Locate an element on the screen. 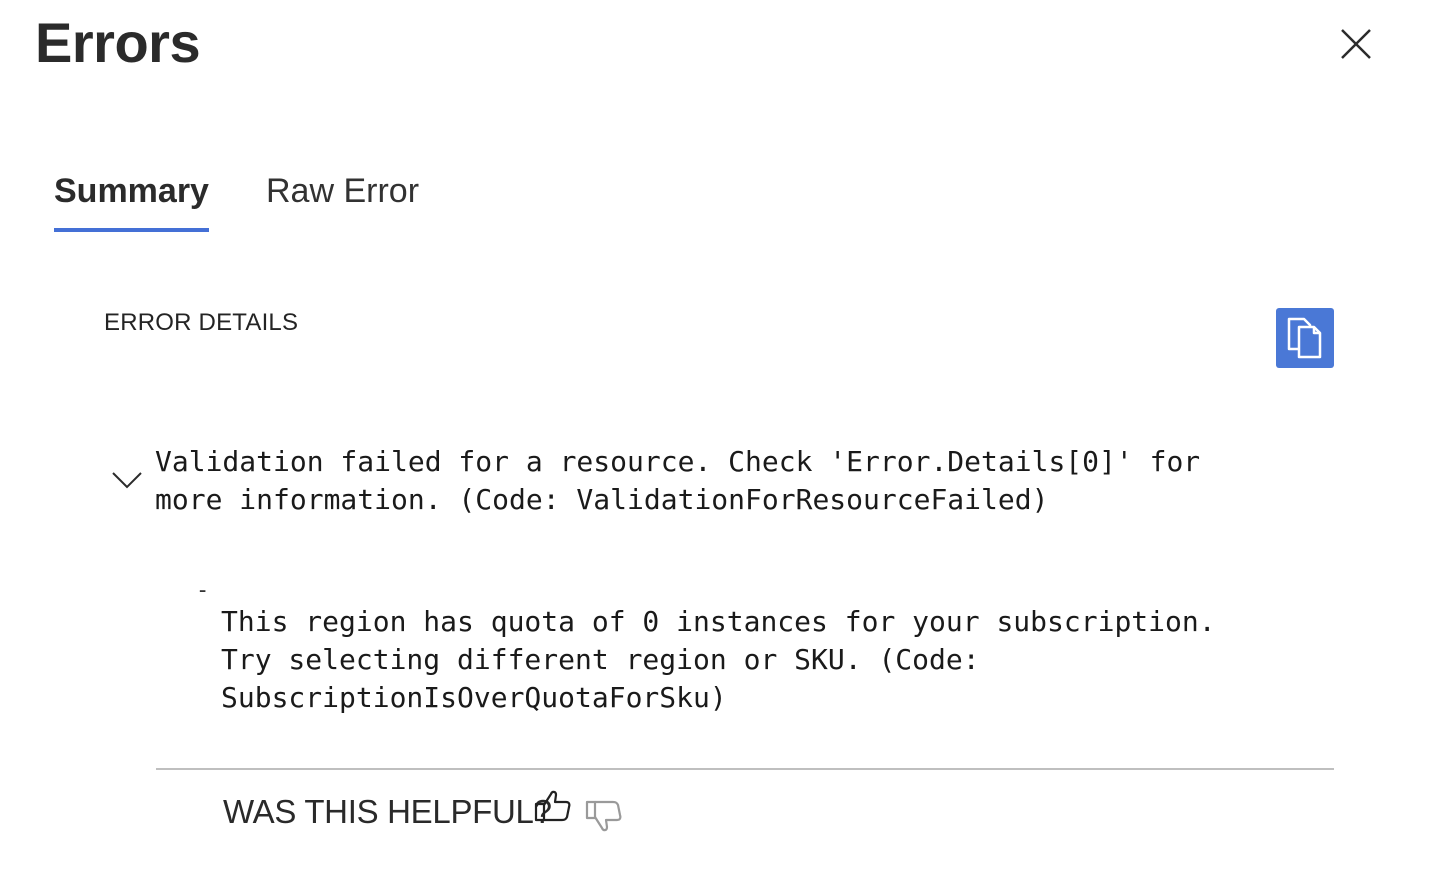 This screenshot has height=895, width=1434. expand-error-toggle is located at coordinates (127, 480).